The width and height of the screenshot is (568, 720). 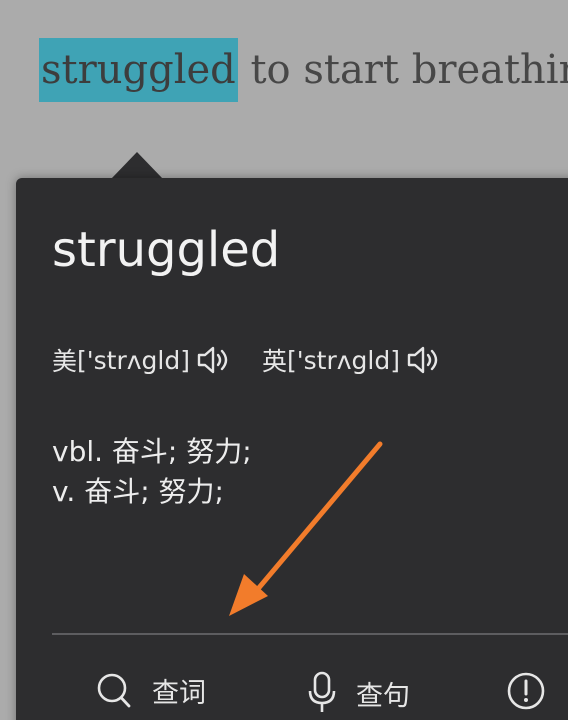 What do you see at coordinates (166, 250) in the screenshot?
I see `popup-word: struggled` at bounding box center [166, 250].